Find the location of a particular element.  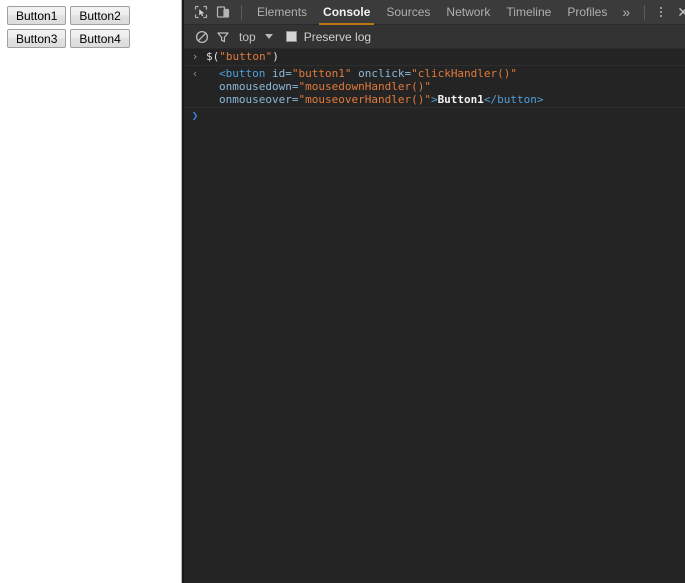

token-tag-close-bracket: > is located at coordinates (434, 99).